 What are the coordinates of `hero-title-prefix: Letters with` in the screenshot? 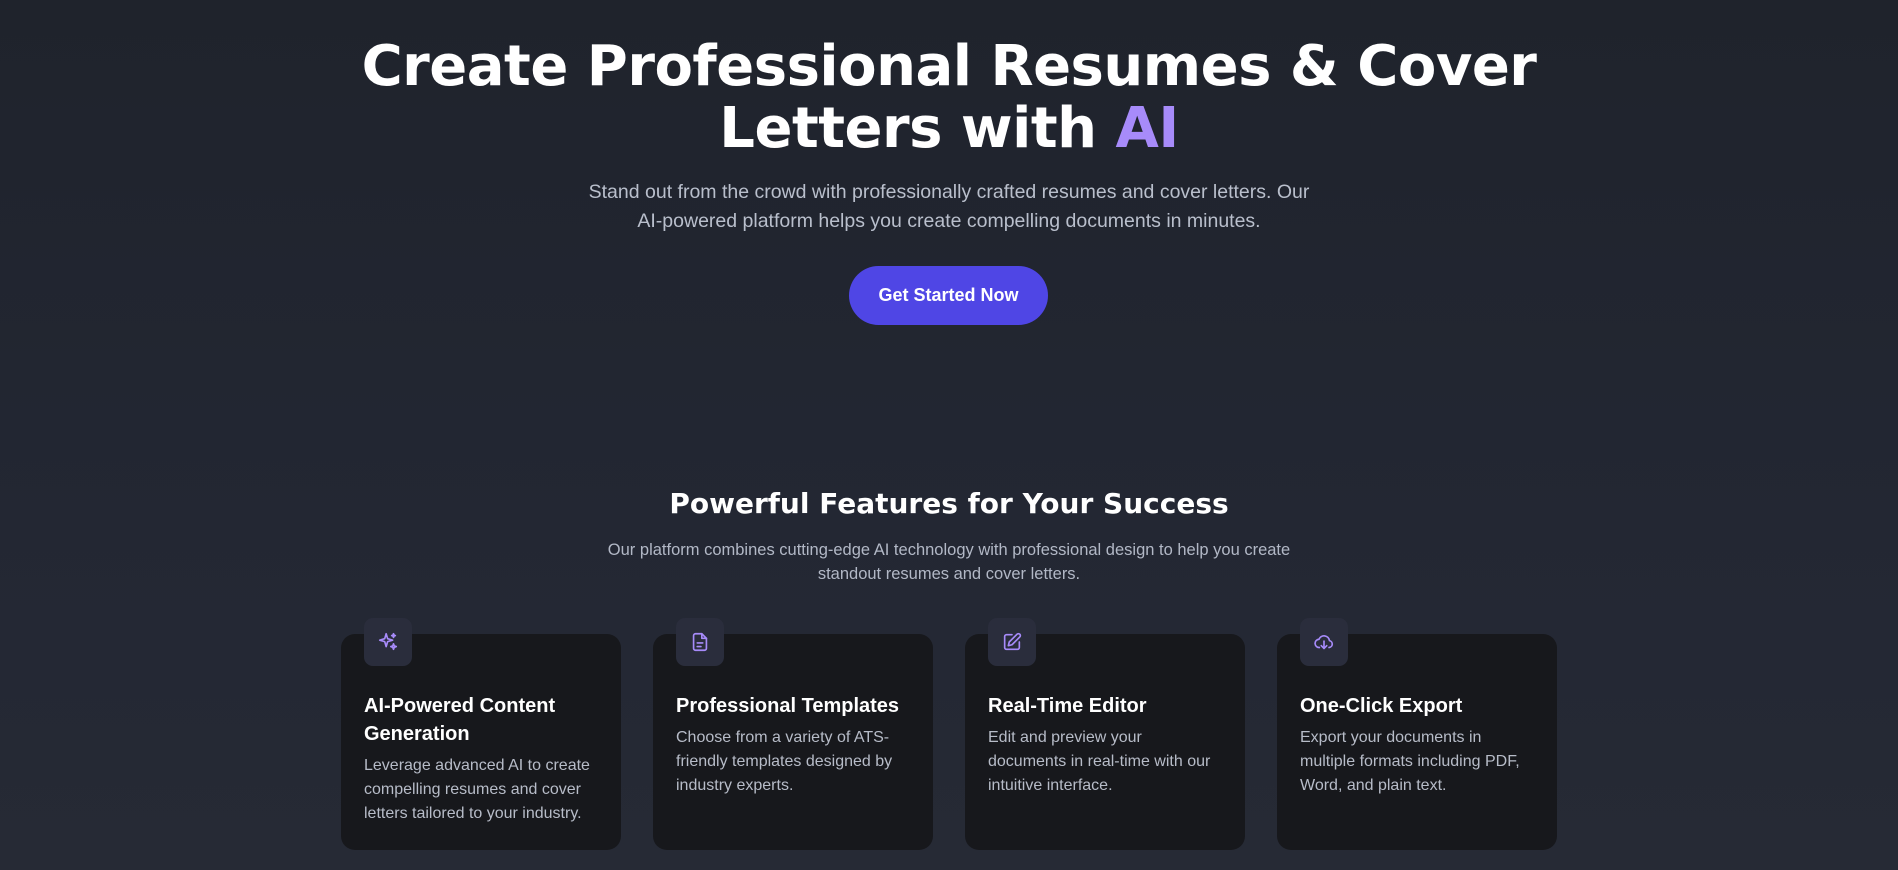 It's located at (917, 128).